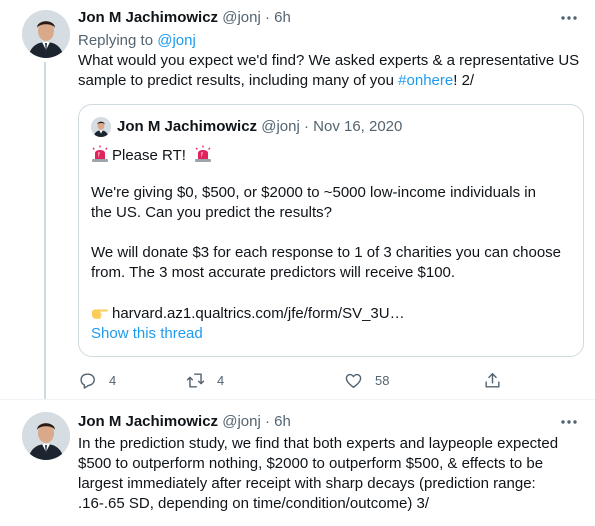  I want to click on share-icon, so click(492, 380).